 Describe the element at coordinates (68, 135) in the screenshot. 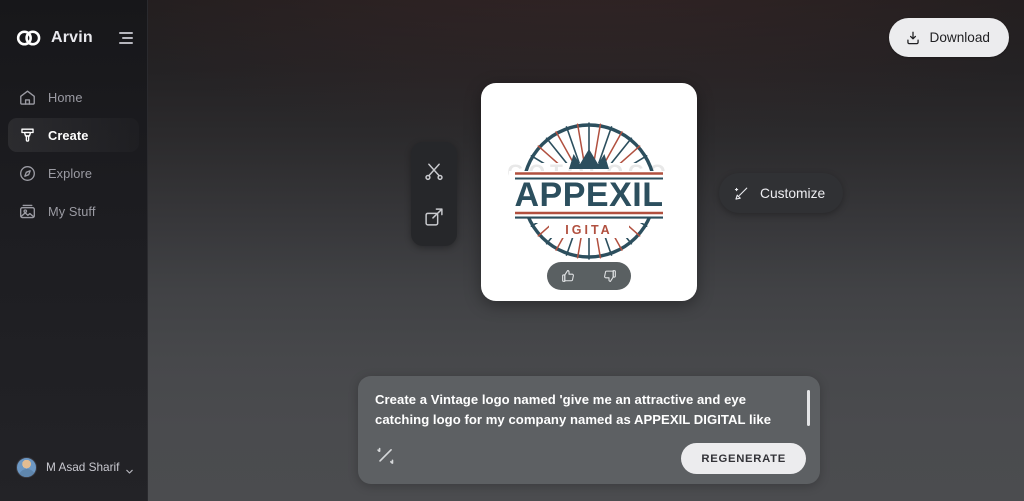

I see `sidebar-item-label: Create` at that location.